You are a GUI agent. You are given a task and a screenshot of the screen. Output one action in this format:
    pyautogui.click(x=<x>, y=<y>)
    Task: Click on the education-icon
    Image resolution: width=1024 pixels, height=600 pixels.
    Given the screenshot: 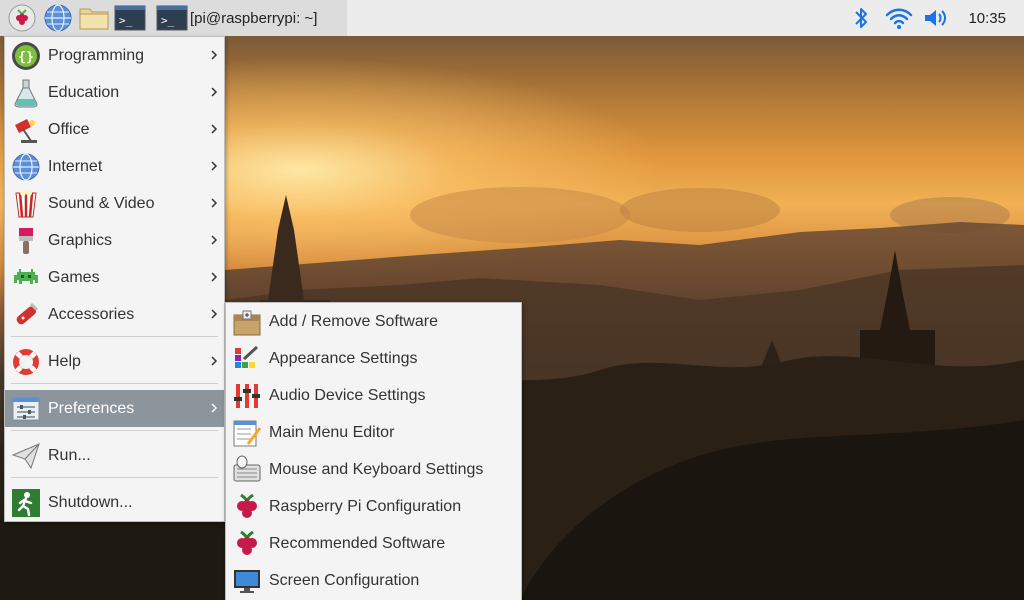 What is the action you would take?
    pyautogui.click(x=26, y=93)
    